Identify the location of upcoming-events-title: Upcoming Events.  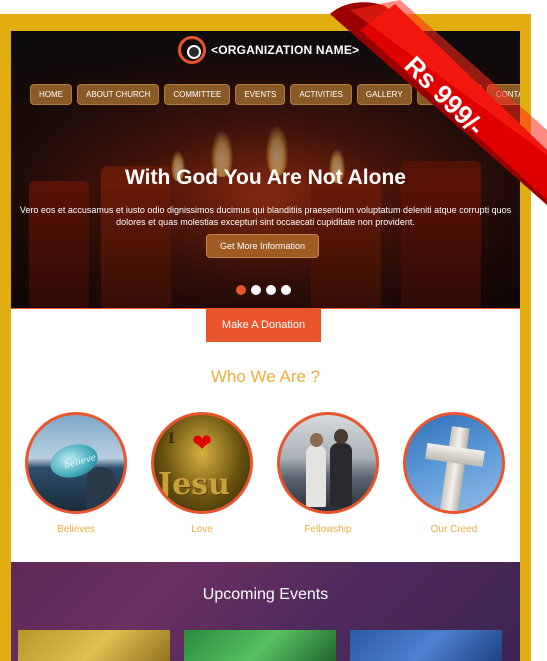
(265, 594).